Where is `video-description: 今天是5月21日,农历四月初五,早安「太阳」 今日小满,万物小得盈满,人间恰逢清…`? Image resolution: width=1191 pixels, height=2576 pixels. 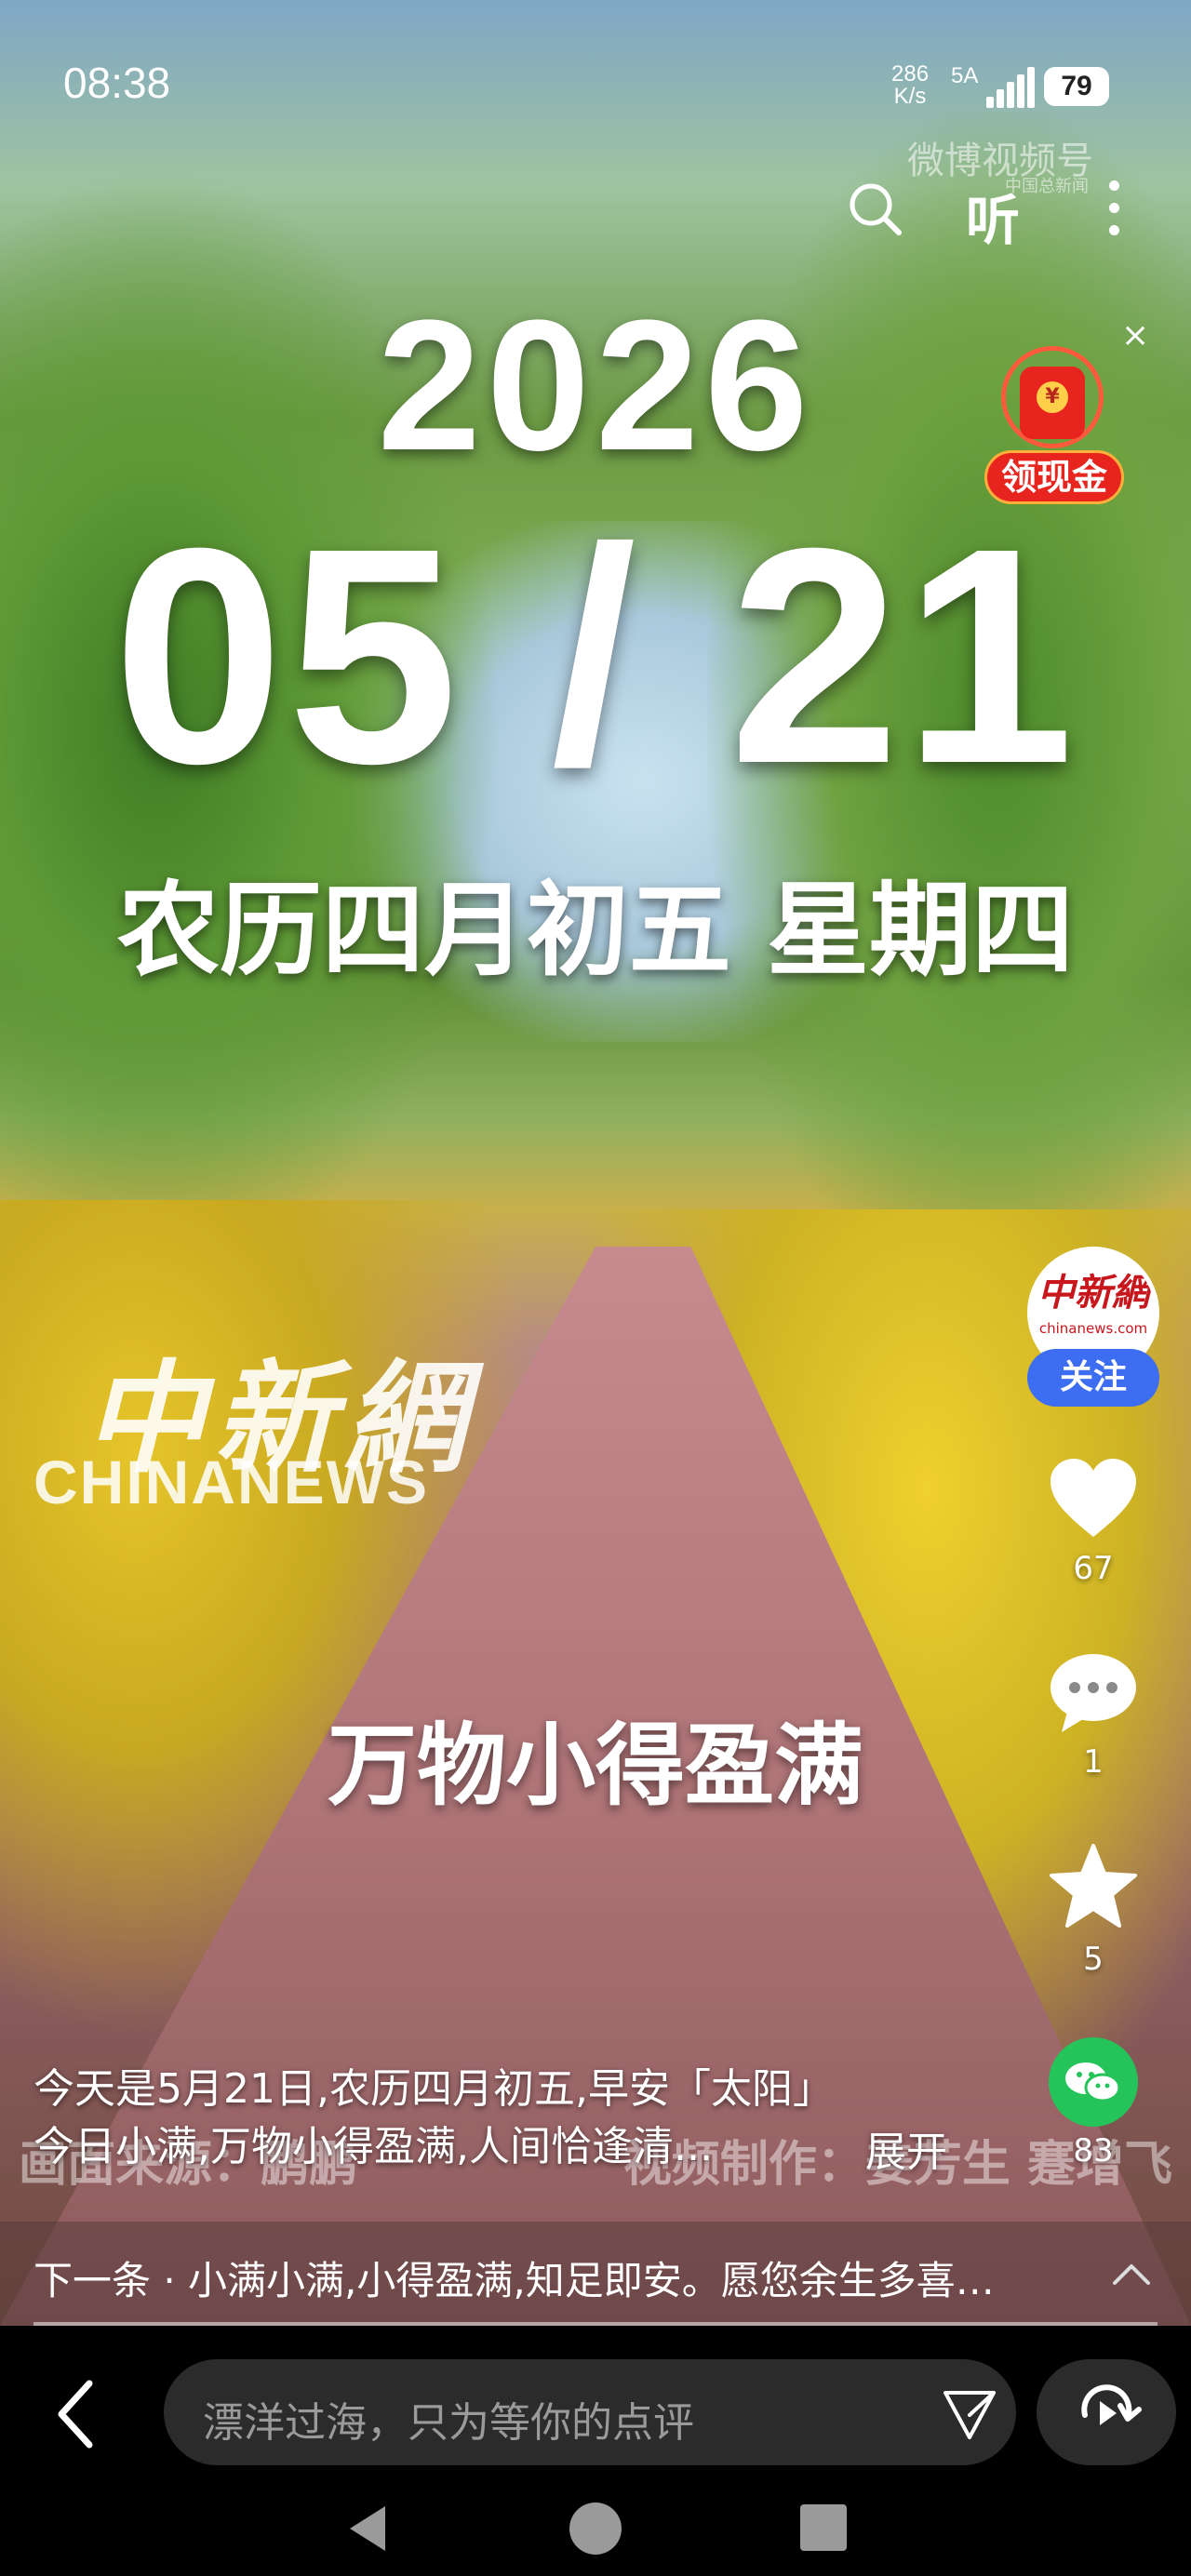
video-description: 今天是5月21日,农历四月初五,早安「太阳」 今日小满,万物小得盈满,人间恰逢清… is located at coordinates (498, 2118).